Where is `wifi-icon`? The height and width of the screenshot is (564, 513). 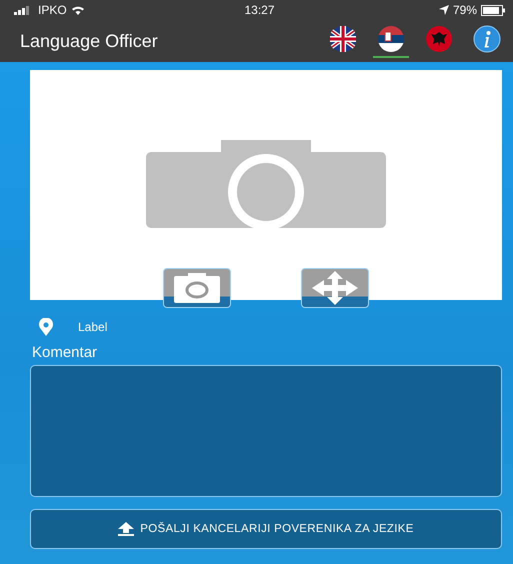
wifi-icon is located at coordinates (77, 10).